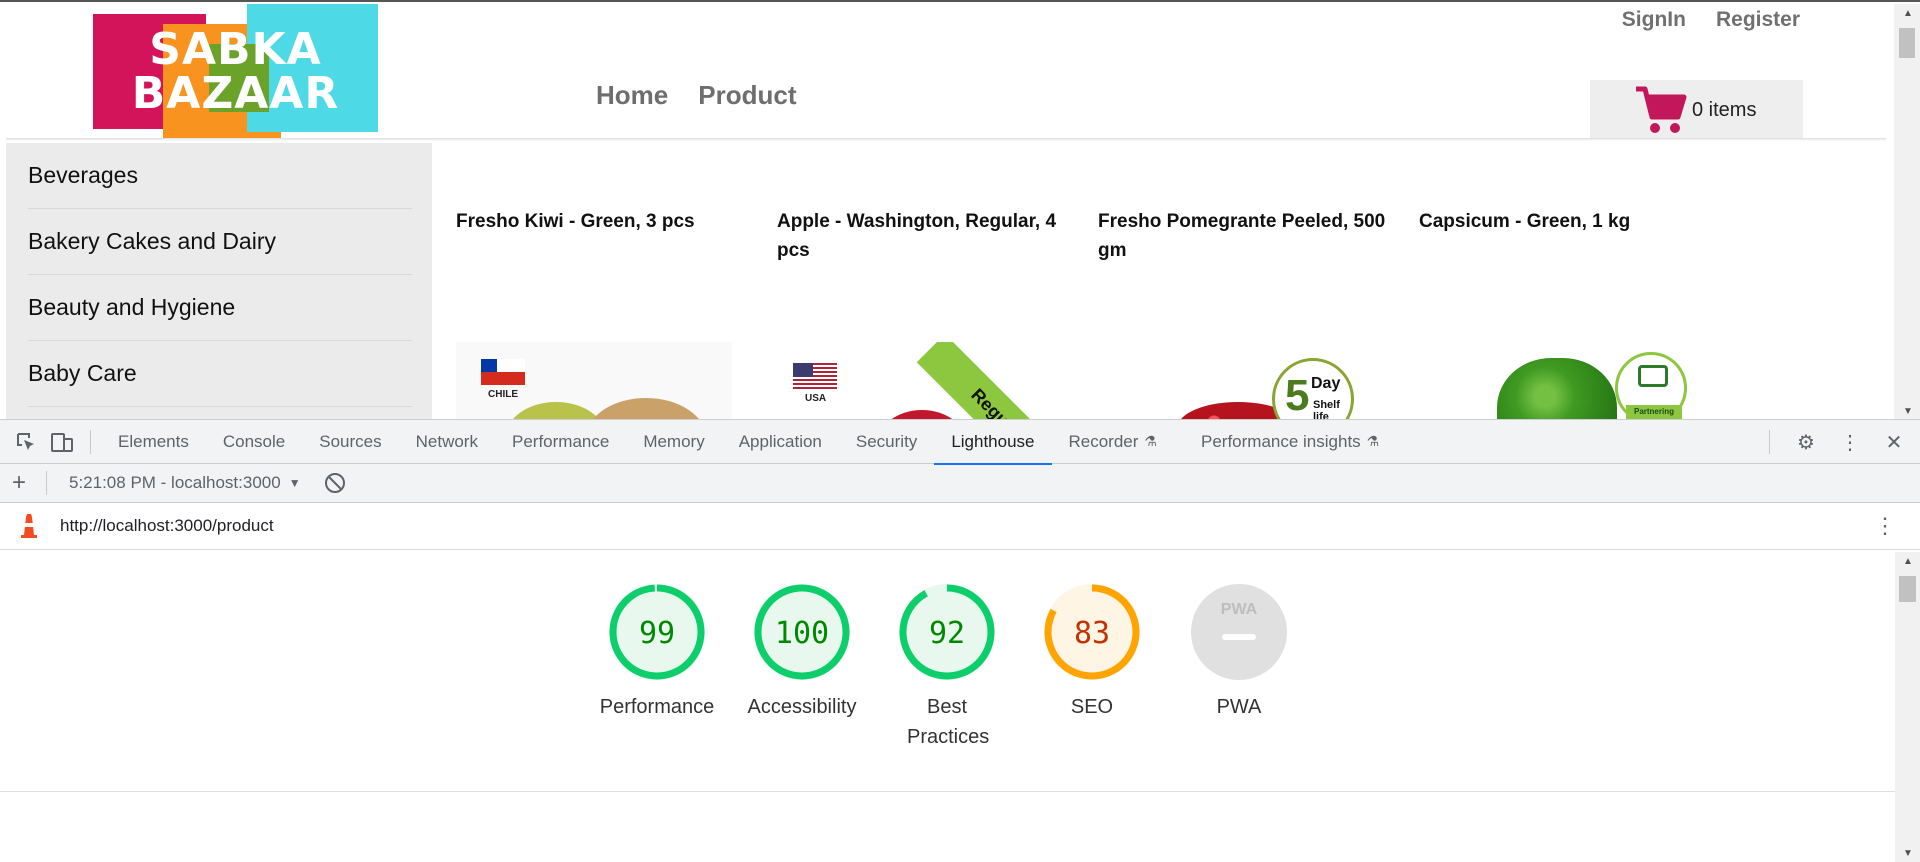  I want to click on badge-caption: Shelf life, so click(1326, 409).